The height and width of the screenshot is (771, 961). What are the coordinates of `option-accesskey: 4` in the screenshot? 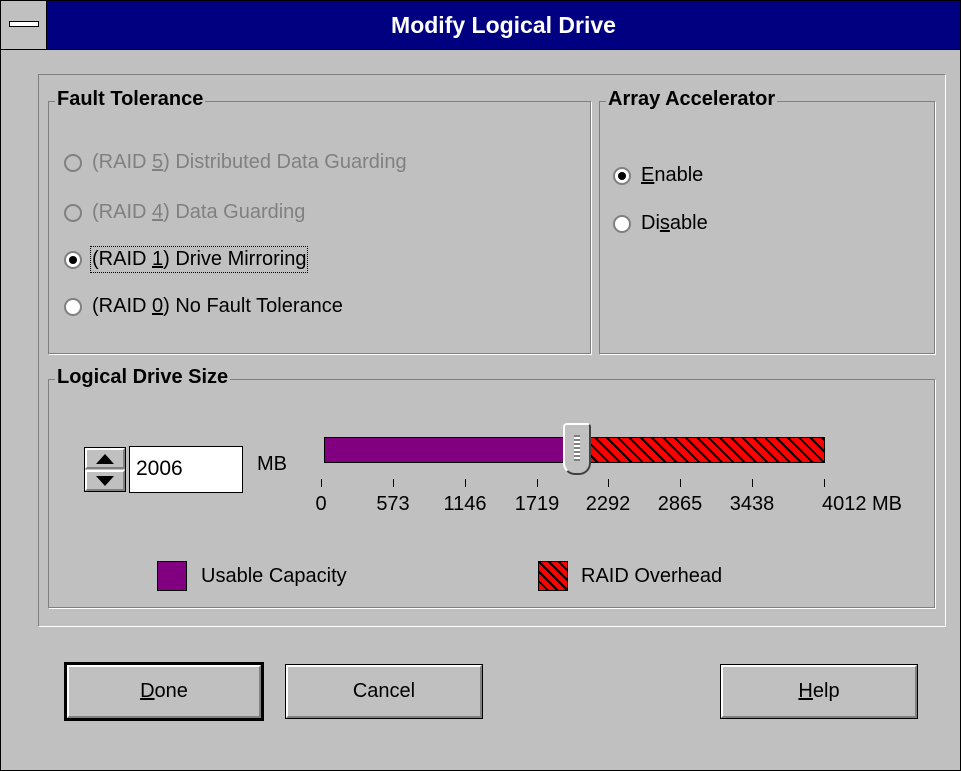 It's located at (158, 212).